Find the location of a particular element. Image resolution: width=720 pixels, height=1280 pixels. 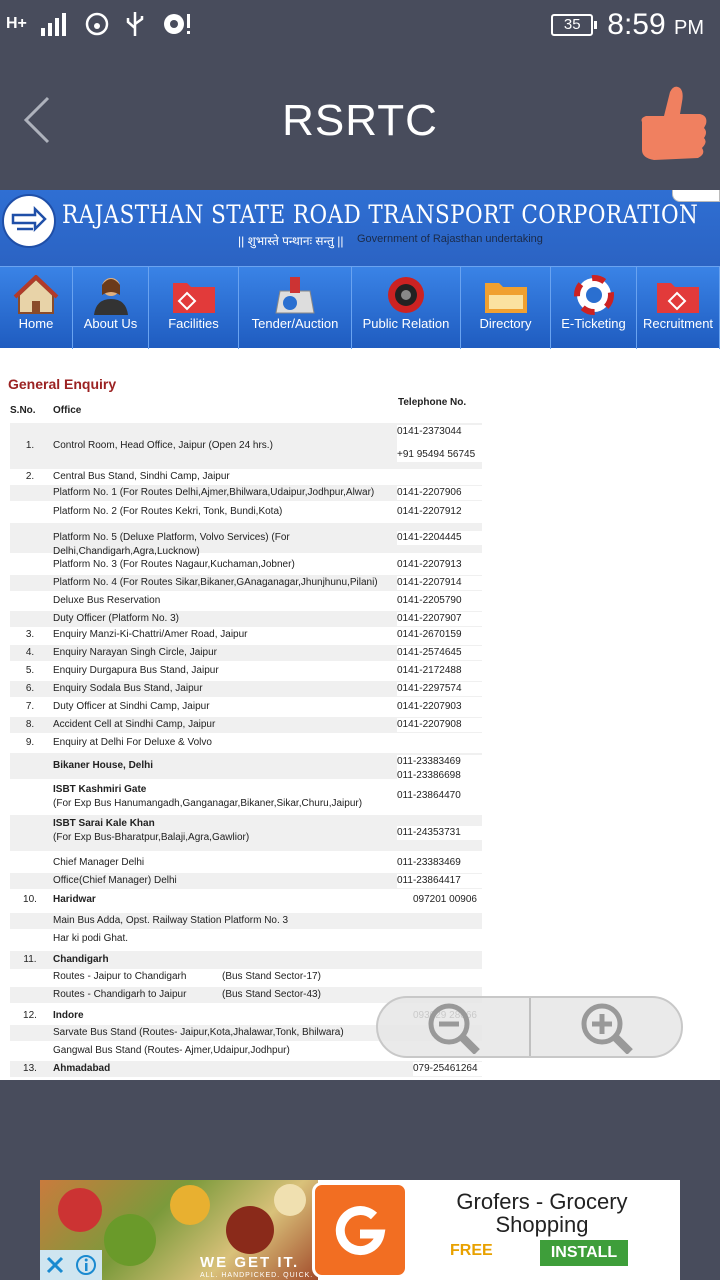

phone-number: 0141-2207908 is located at coordinates (439, 725).